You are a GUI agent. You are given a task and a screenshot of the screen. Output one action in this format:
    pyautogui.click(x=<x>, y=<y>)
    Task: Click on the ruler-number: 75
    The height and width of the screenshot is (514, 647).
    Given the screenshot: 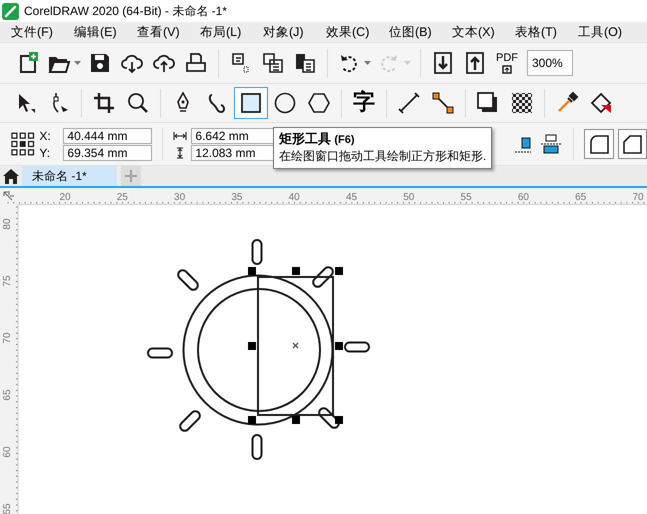 What is the action you would take?
    pyautogui.click(x=7, y=281)
    